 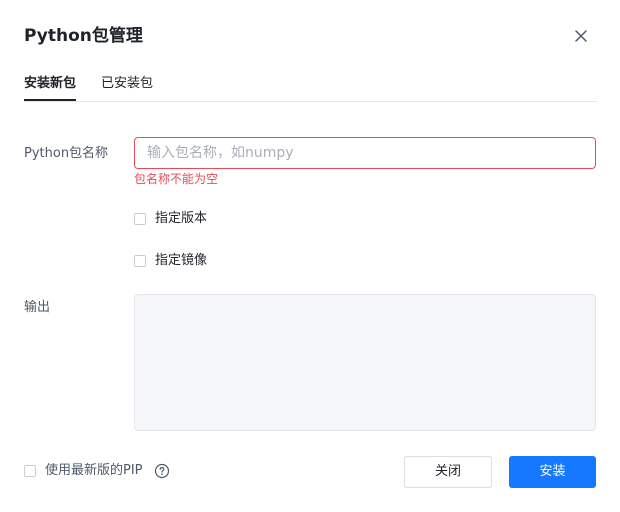 What do you see at coordinates (94, 470) in the screenshot?
I see `latest-pip-label: 使用最新版的PIP` at bounding box center [94, 470].